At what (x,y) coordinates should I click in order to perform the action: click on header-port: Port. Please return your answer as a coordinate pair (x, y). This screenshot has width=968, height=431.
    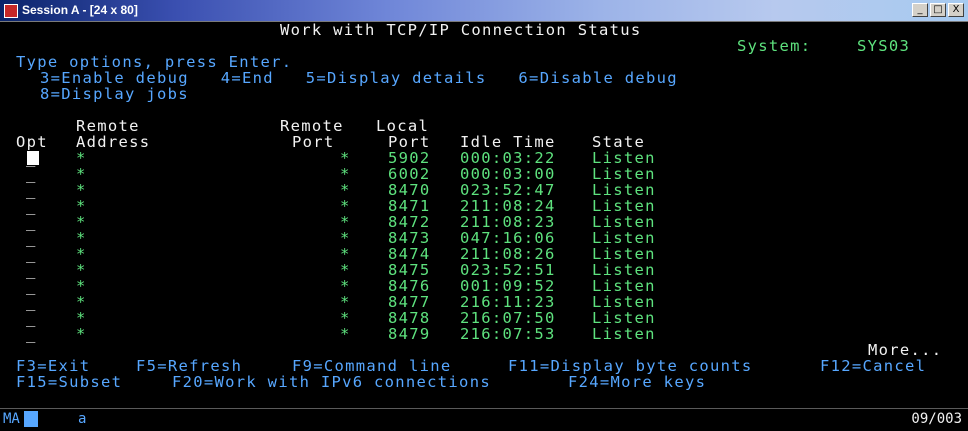
    Looking at the image, I should click on (313, 142).